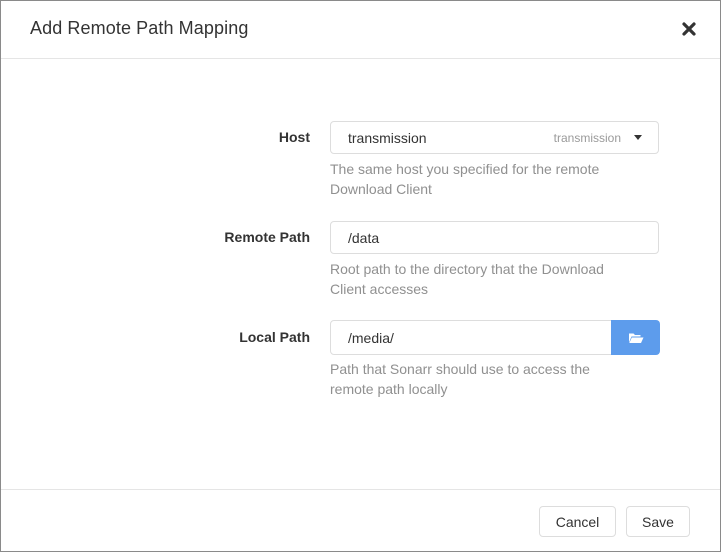 The height and width of the screenshot is (552, 721). I want to click on modal-header: Add Remote Path Mapping, so click(360, 30).